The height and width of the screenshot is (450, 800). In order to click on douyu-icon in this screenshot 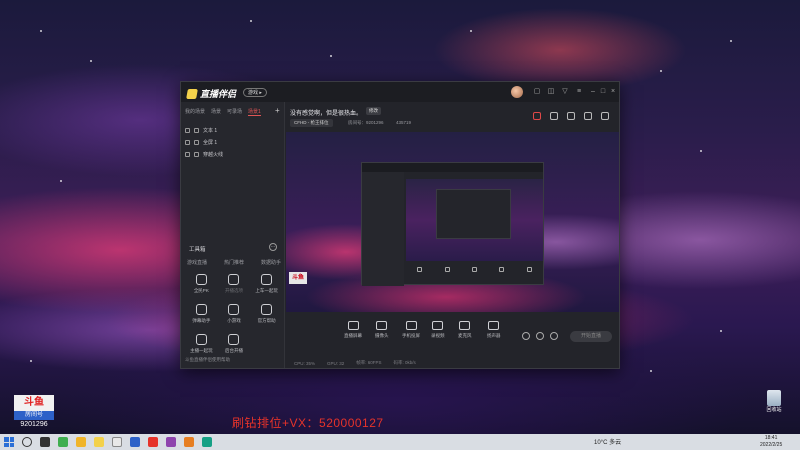, I will do `click(153, 442)`.